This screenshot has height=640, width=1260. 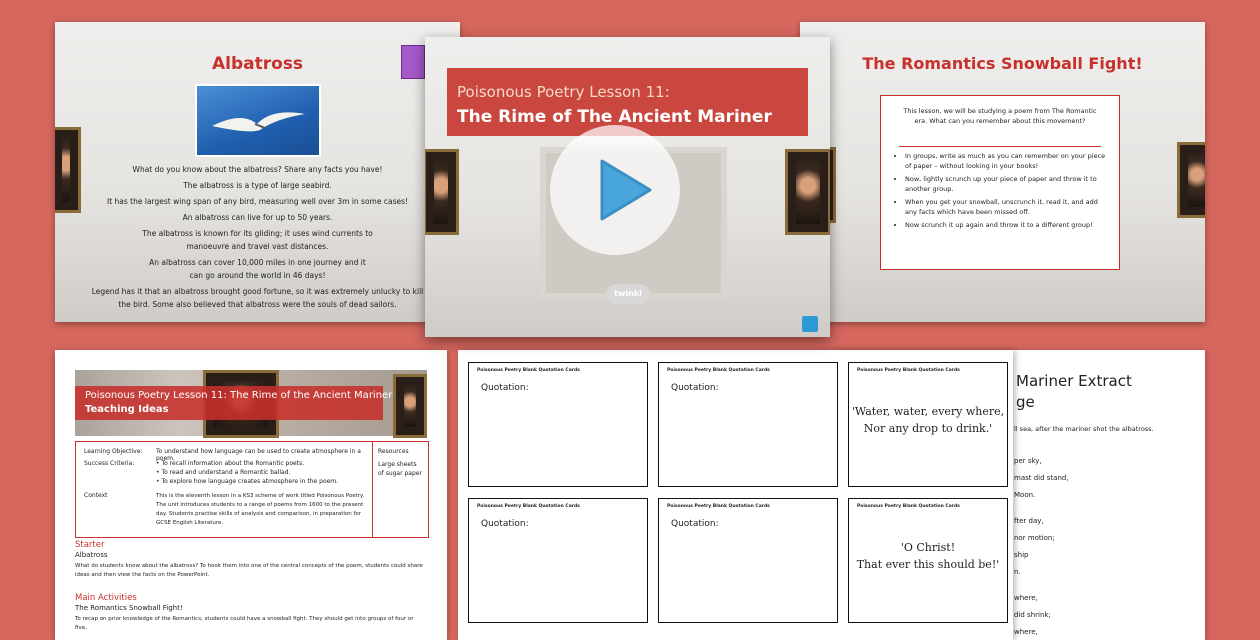 I want to click on twinkl-logo: twinkl, so click(x=628, y=294).